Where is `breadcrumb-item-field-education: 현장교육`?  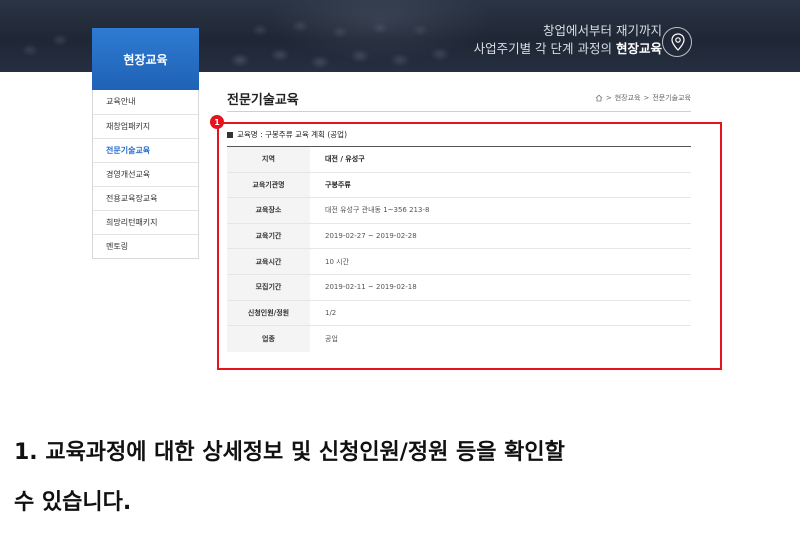
breadcrumb-item-field-education: 현장교육 is located at coordinates (628, 98).